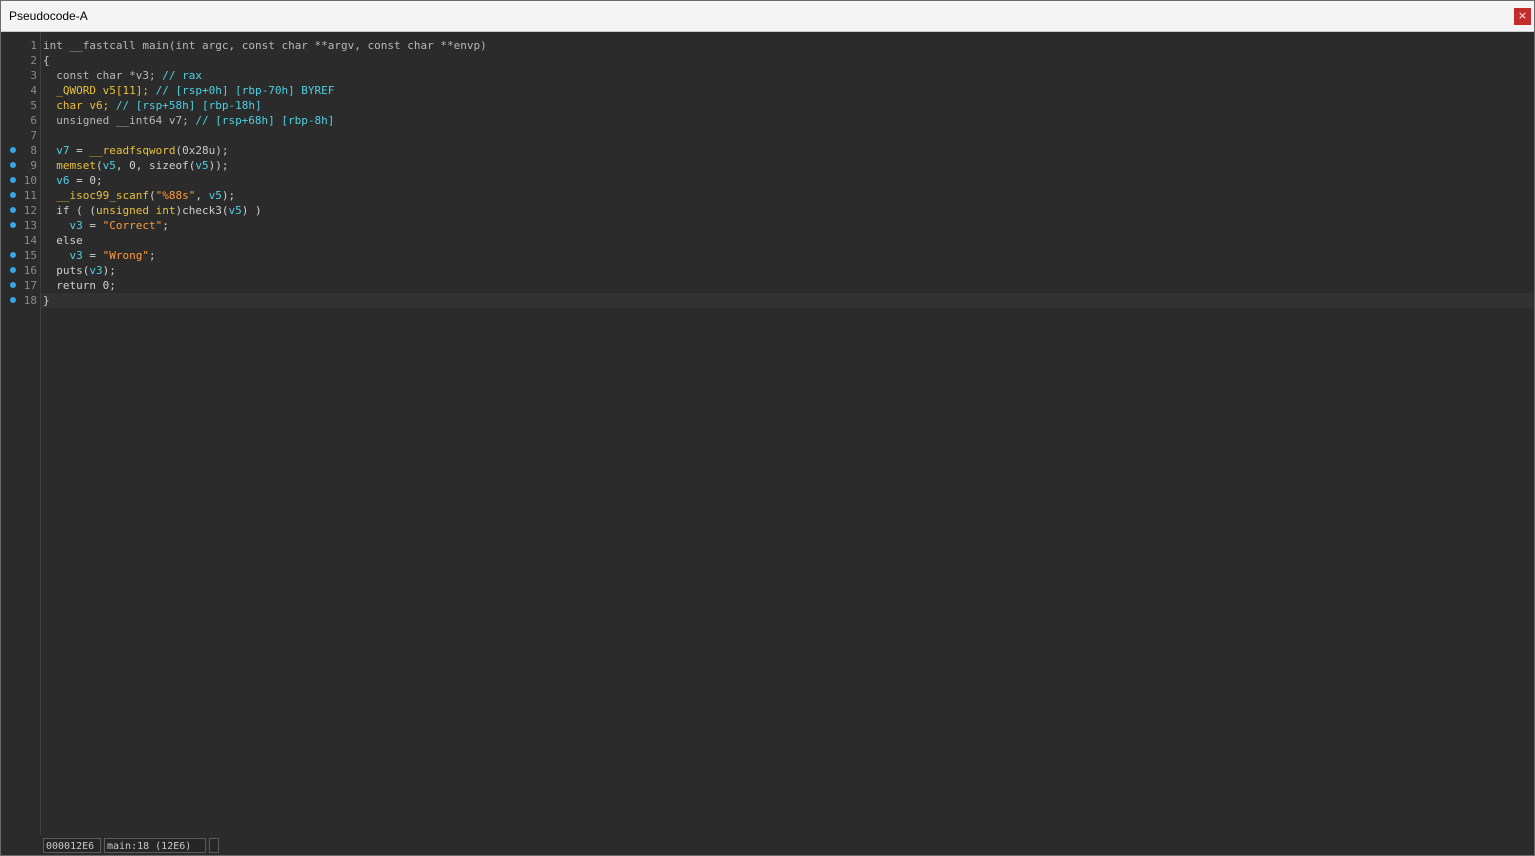 The width and height of the screenshot is (1535, 856). I want to click on code-token: ) ), so click(251, 210).